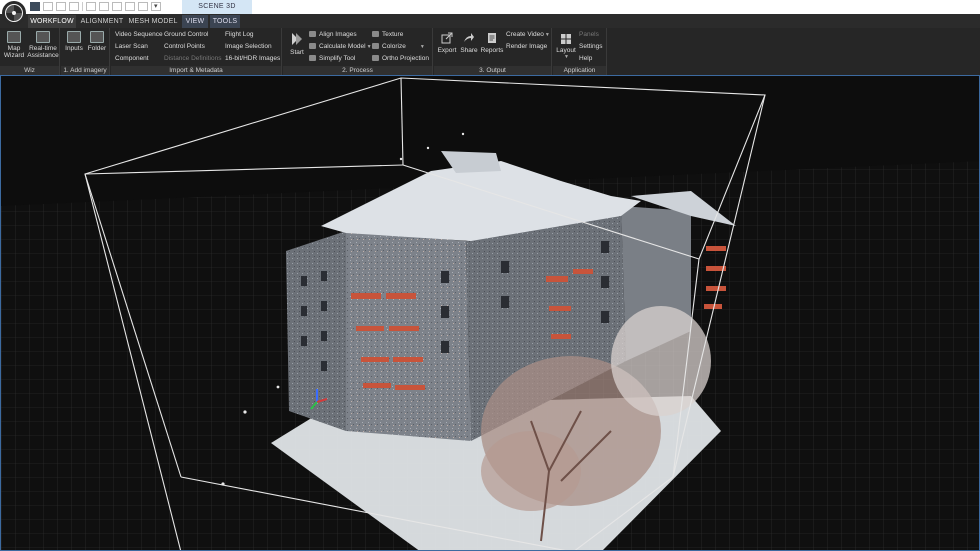  I want to click on tab-workflow: WORKFLOW, so click(52, 21).